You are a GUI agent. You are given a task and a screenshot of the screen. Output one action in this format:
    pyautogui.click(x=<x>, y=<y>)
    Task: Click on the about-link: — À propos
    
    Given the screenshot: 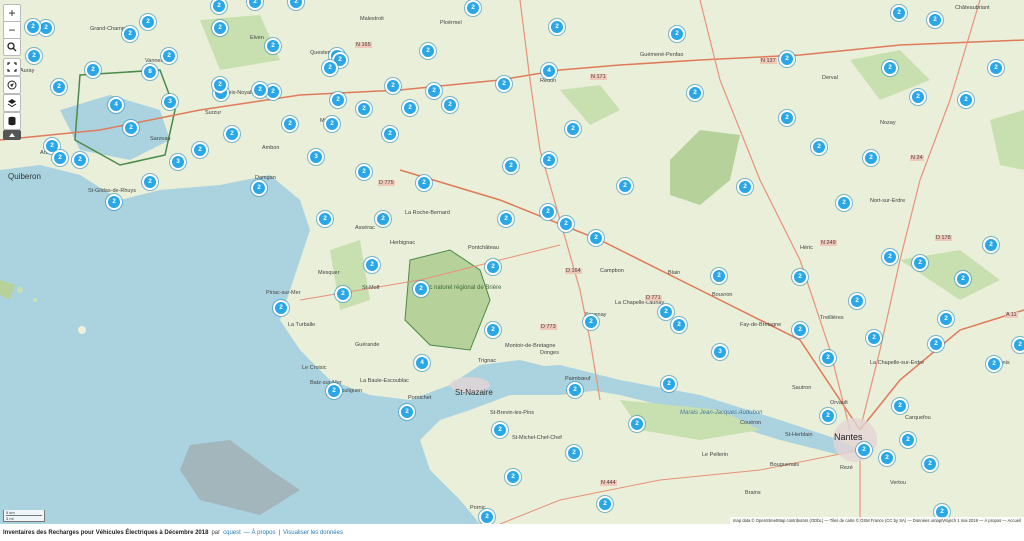 What is the action you would take?
    pyautogui.click(x=260, y=533)
    